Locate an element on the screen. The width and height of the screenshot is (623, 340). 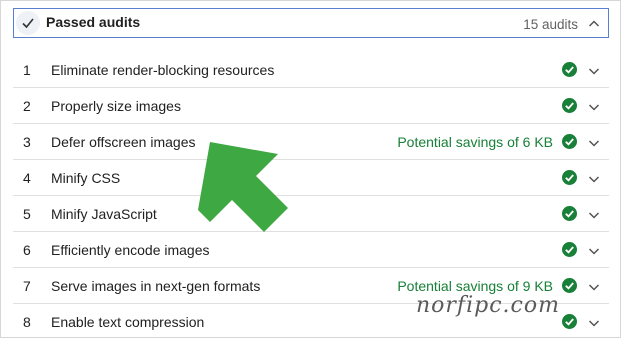
audit-row: 4 Minify CSS is located at coordinates (311, 178).